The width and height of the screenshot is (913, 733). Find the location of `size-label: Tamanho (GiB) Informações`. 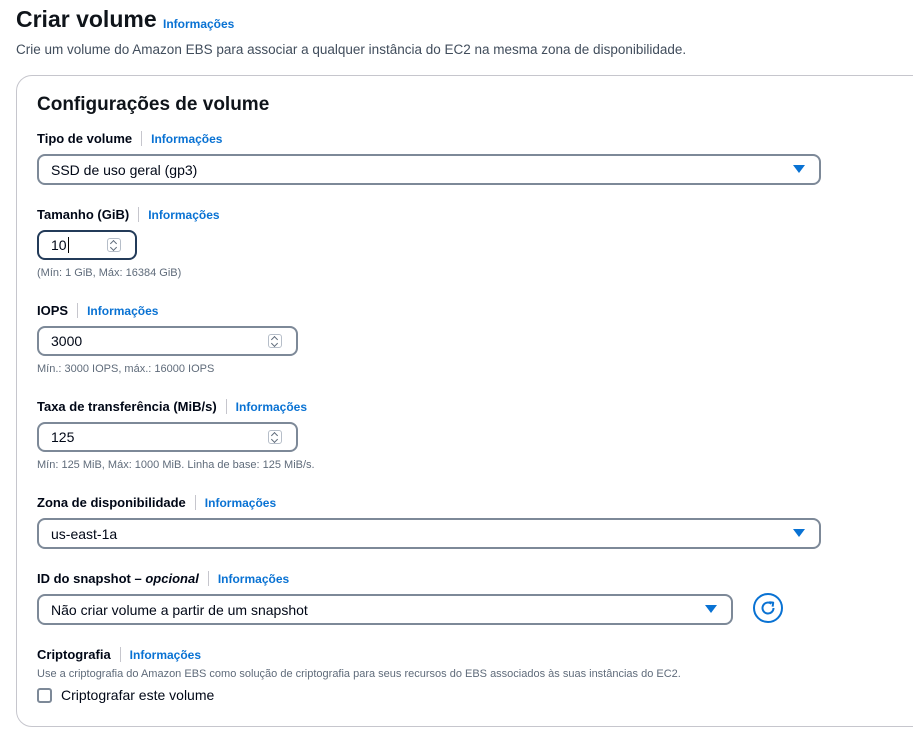

size-label: Tamanho (GiB) Informações is located at coordinates (128, 214).